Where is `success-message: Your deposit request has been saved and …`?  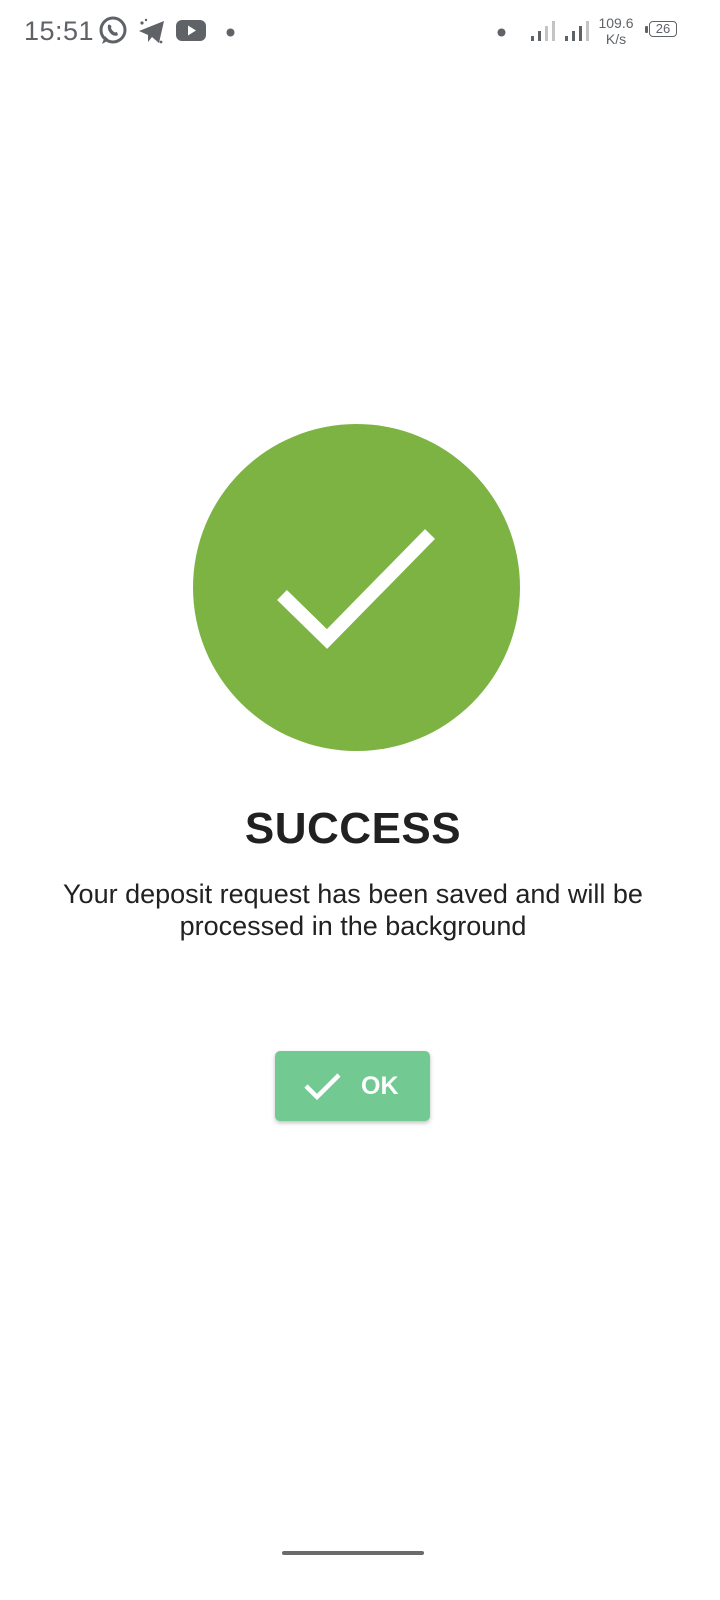
success-message: Your deposit request has been saved and … is located at coordinates (353, 910).